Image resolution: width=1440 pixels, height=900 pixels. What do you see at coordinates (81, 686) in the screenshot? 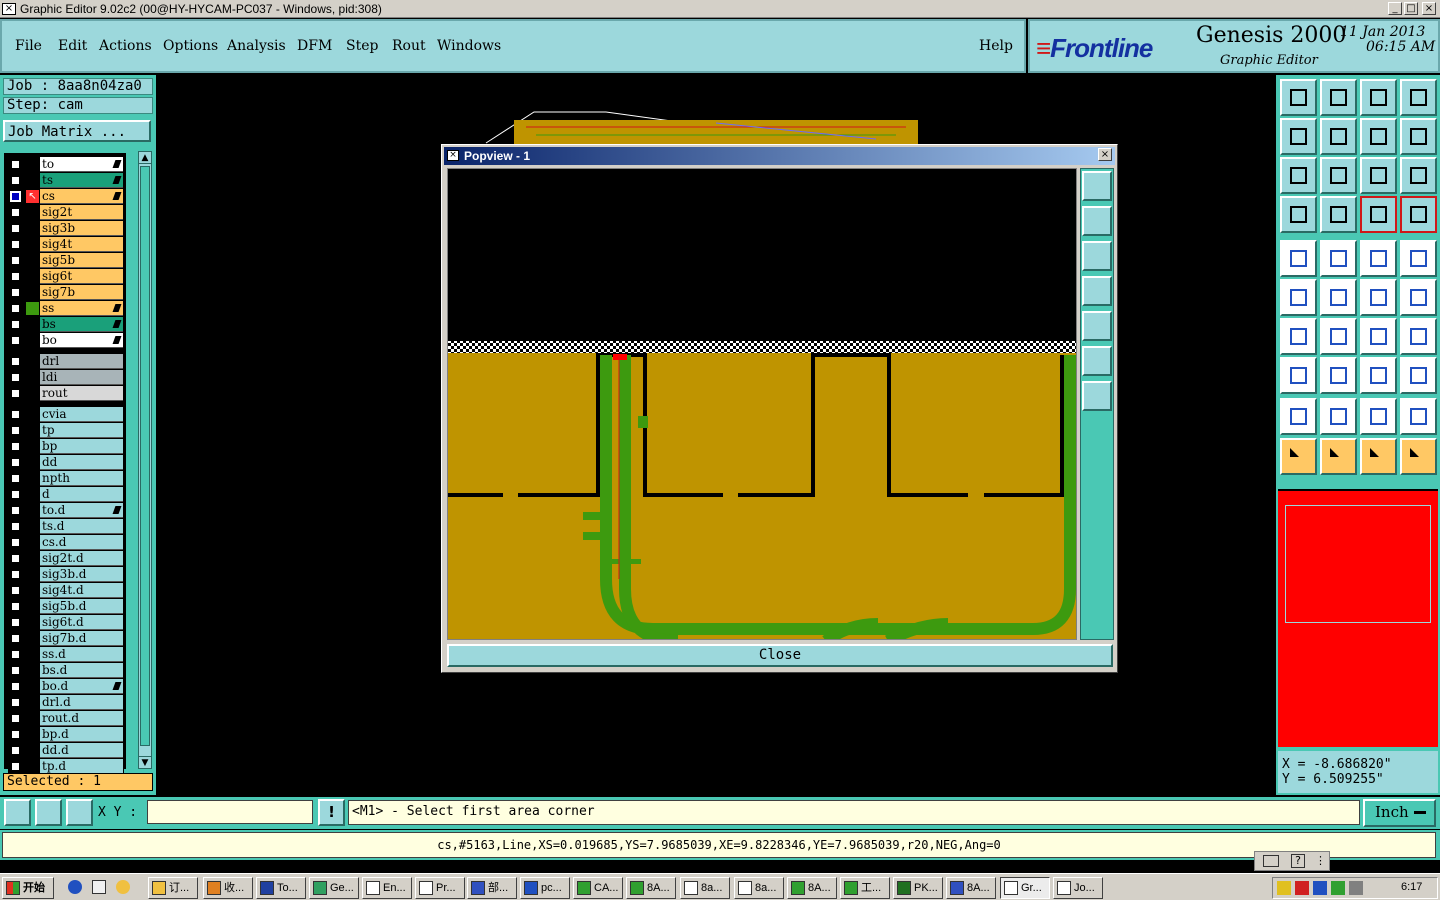
I see `layer-label: bo.d` at bounding box center [81, 686].